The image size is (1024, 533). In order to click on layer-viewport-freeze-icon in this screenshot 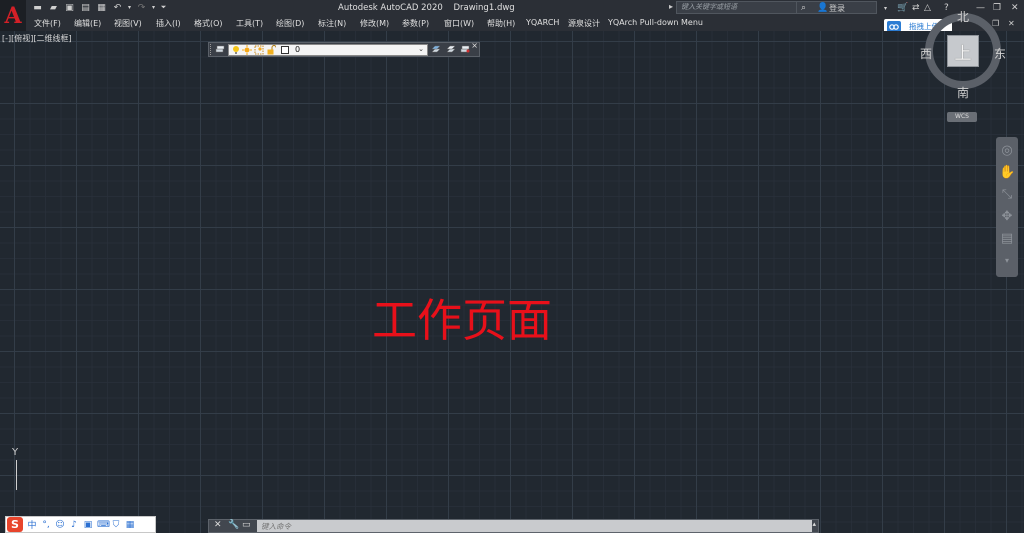, I will do `click(259, 50)`.